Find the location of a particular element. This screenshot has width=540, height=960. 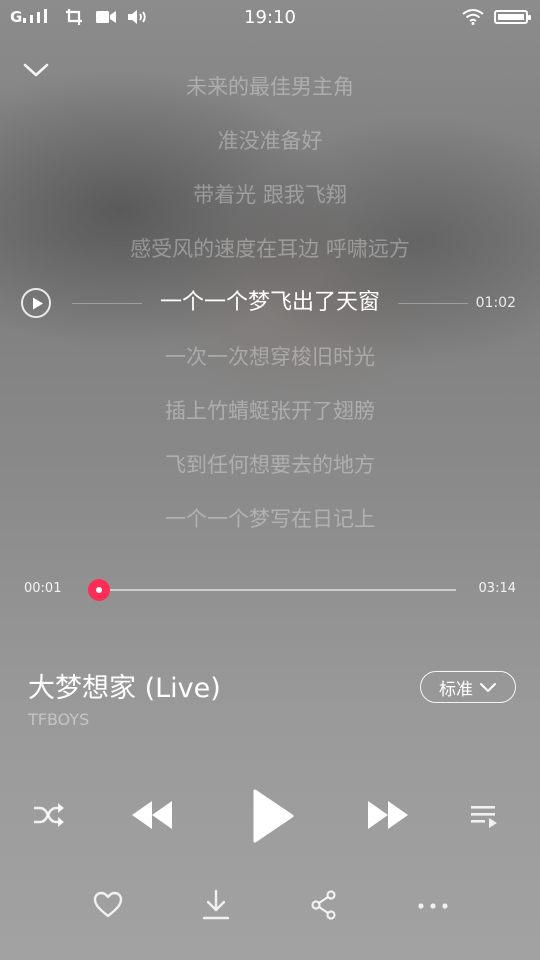

lyric-timestamp: 01:02 is located at coordinates (495, 303).